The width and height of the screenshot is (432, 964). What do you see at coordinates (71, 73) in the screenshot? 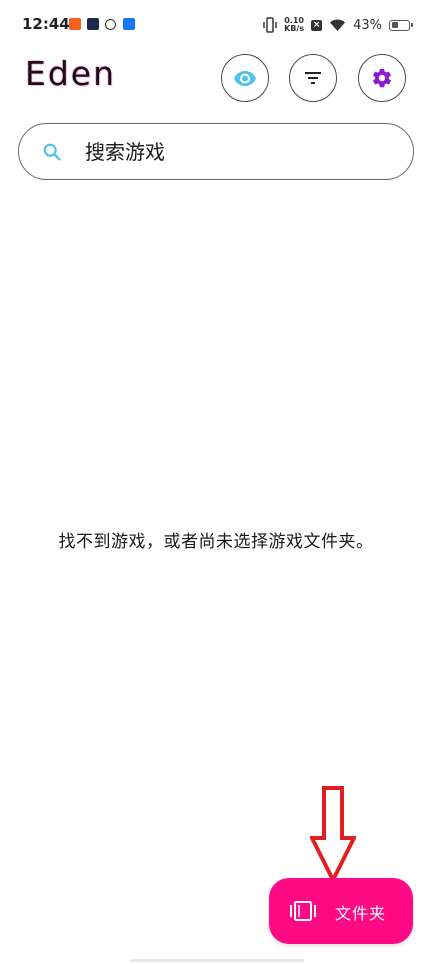
I see `app-title: Eden` at bounding box center [71, 73].